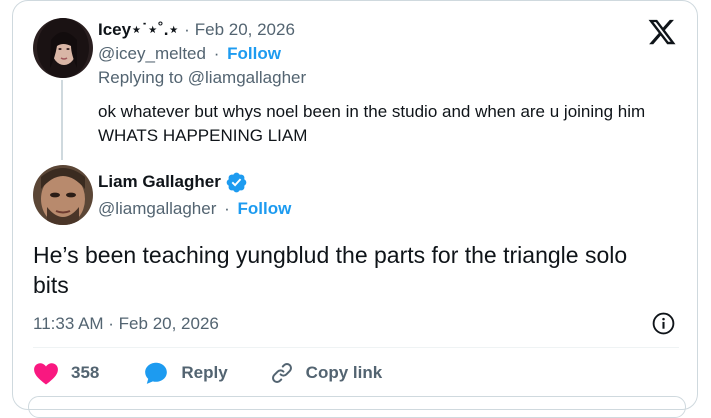 The height and width of the screenshot is (418, 711). I want to click on divider, so click(356, 347).